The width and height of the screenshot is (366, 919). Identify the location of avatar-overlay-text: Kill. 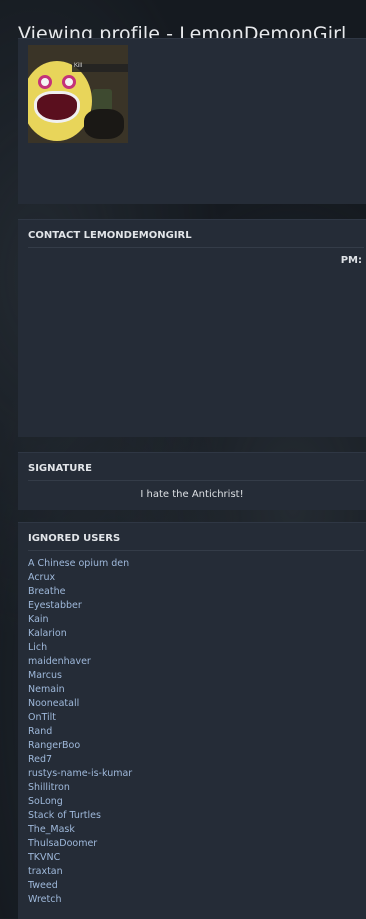
(78, 66).